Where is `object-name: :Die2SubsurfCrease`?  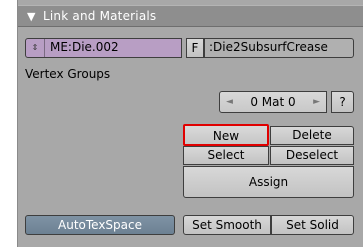
object-name: :Die2SubsurfCrease is located at coordinates (268, 47).